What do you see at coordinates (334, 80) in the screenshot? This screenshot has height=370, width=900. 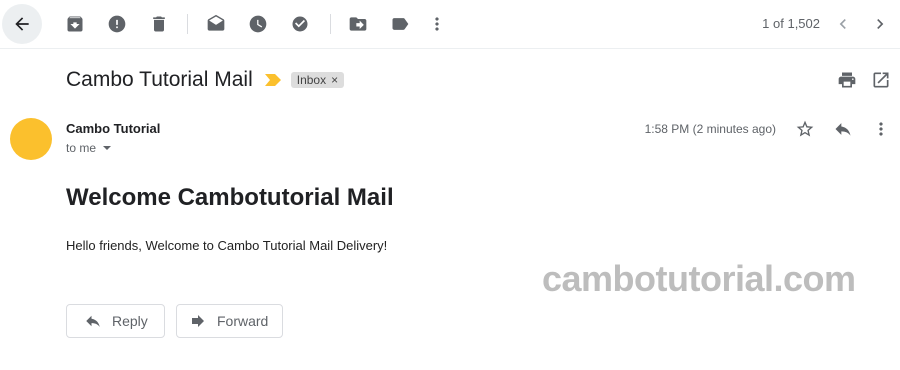 I see `remove-label-icon: ×` at bounding box center [334, 80].